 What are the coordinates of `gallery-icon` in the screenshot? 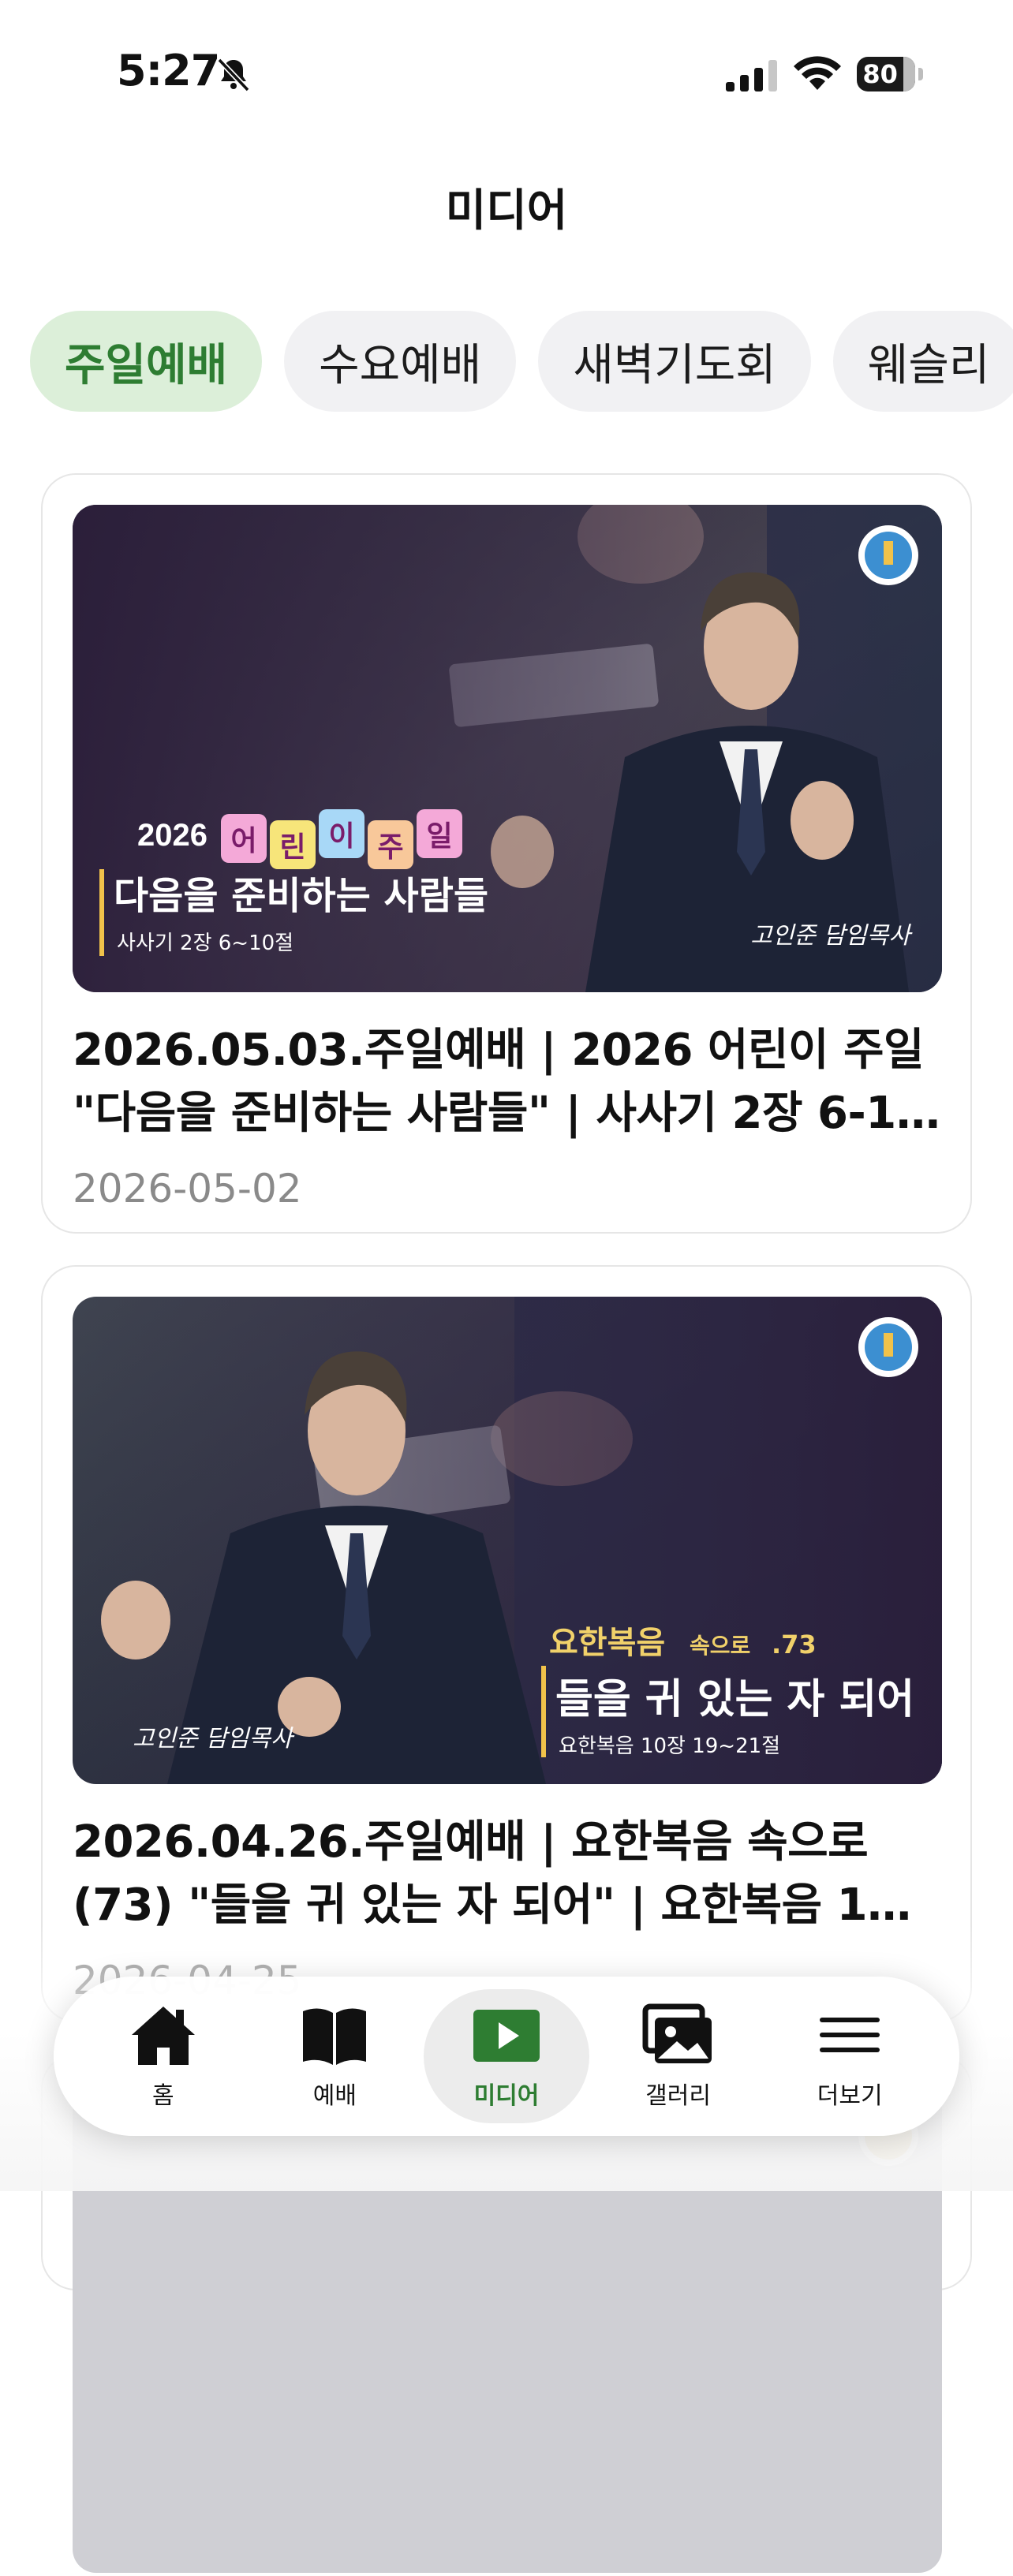 It's located at (677, 2033).